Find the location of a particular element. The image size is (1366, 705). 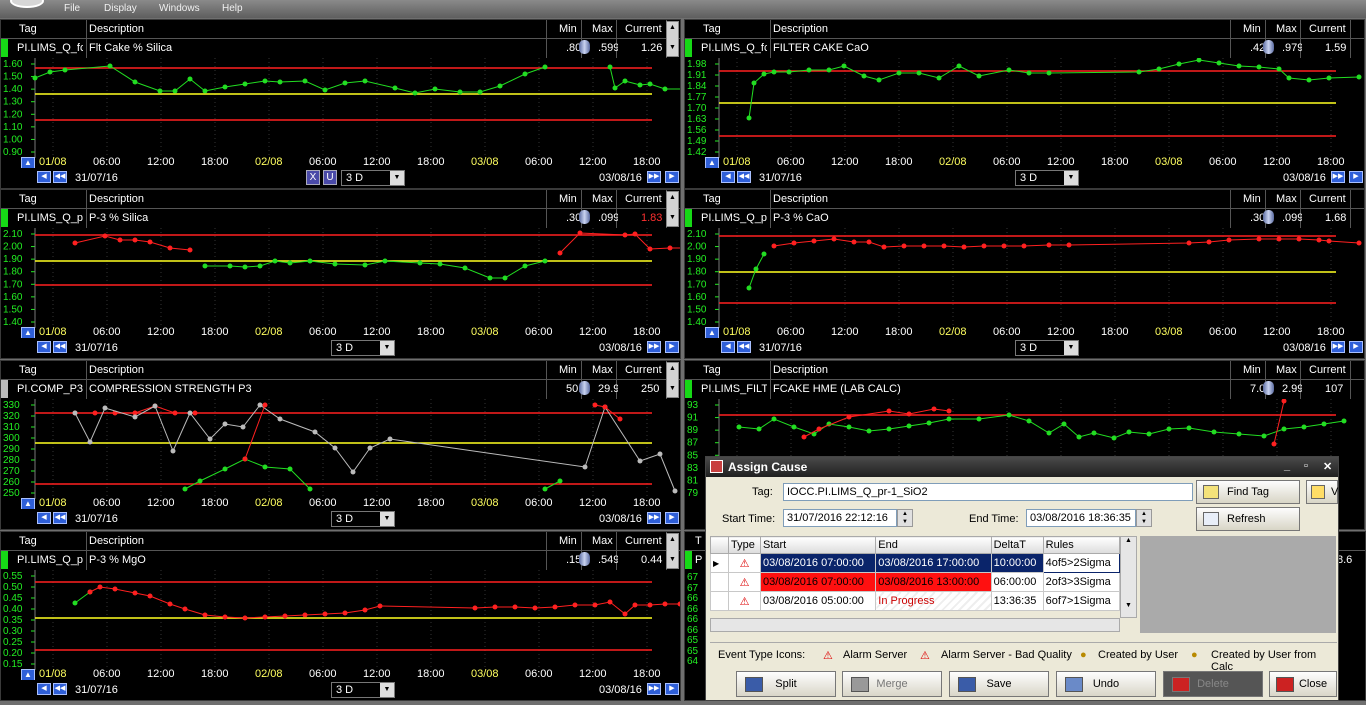

merge-button: Merge is located at coordinates (892, 684).